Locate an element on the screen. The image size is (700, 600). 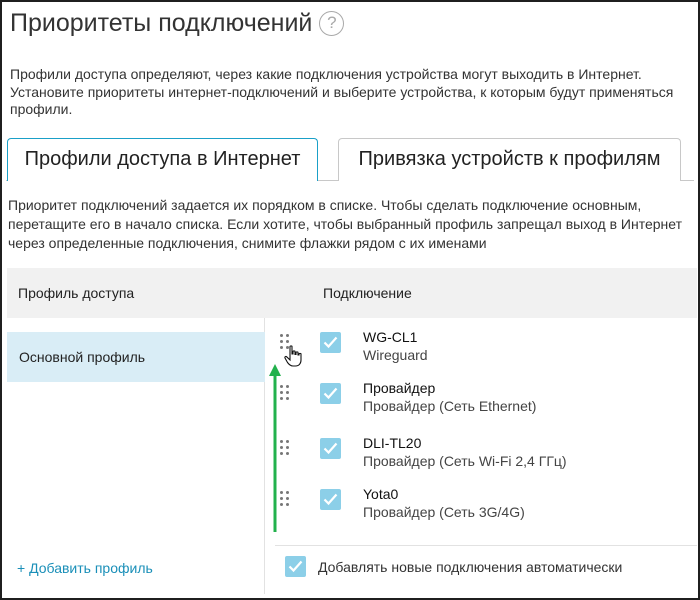
connection-row: WG-CL1 Wireguard is located at coordinates (485, 353).